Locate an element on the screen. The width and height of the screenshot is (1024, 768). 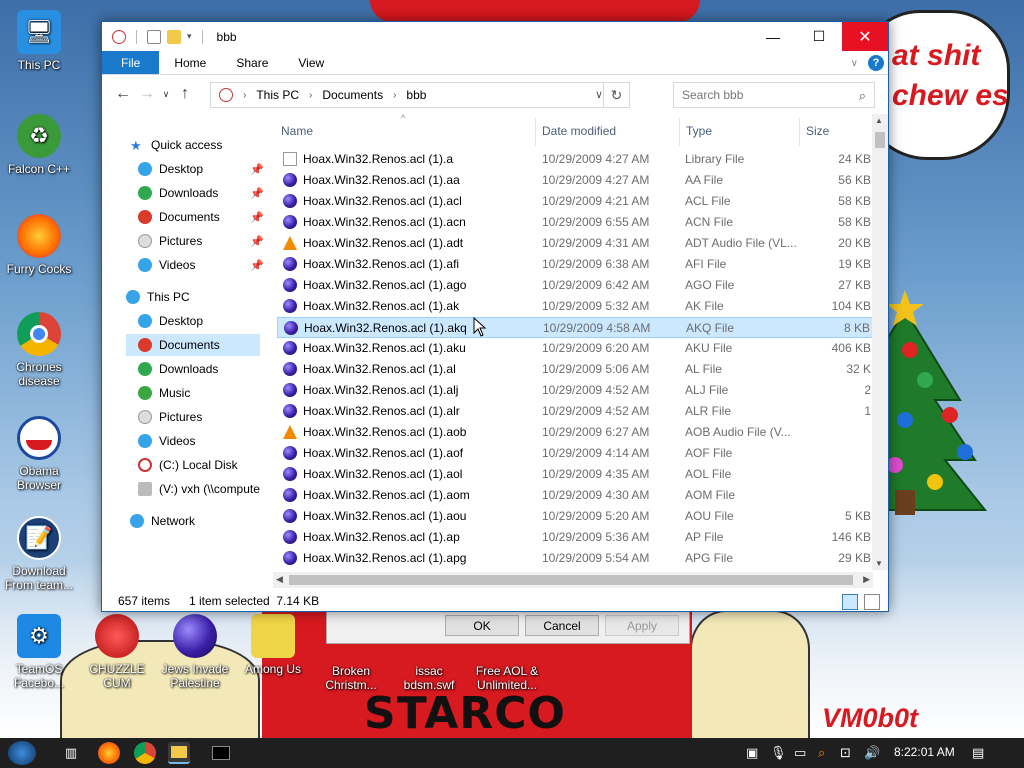
breadcrumb-documents: Documents is located at coordinates (352, 95).